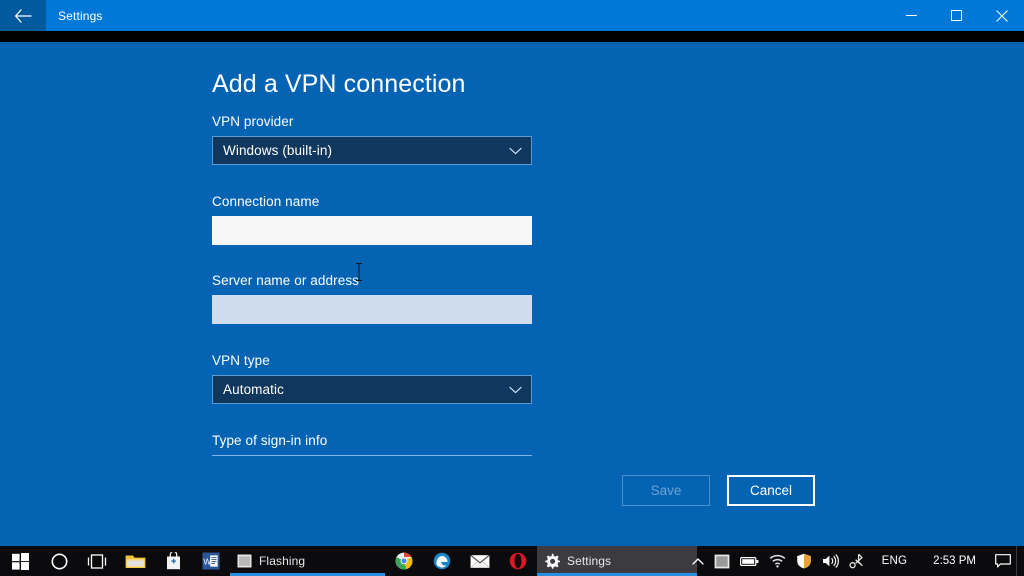 The height and width of the screenshot is (576, 1024). Describe the element at coordinates (589, 561) in the screenshot. I see `taskbar-window-settings-label: Settings` at that location.